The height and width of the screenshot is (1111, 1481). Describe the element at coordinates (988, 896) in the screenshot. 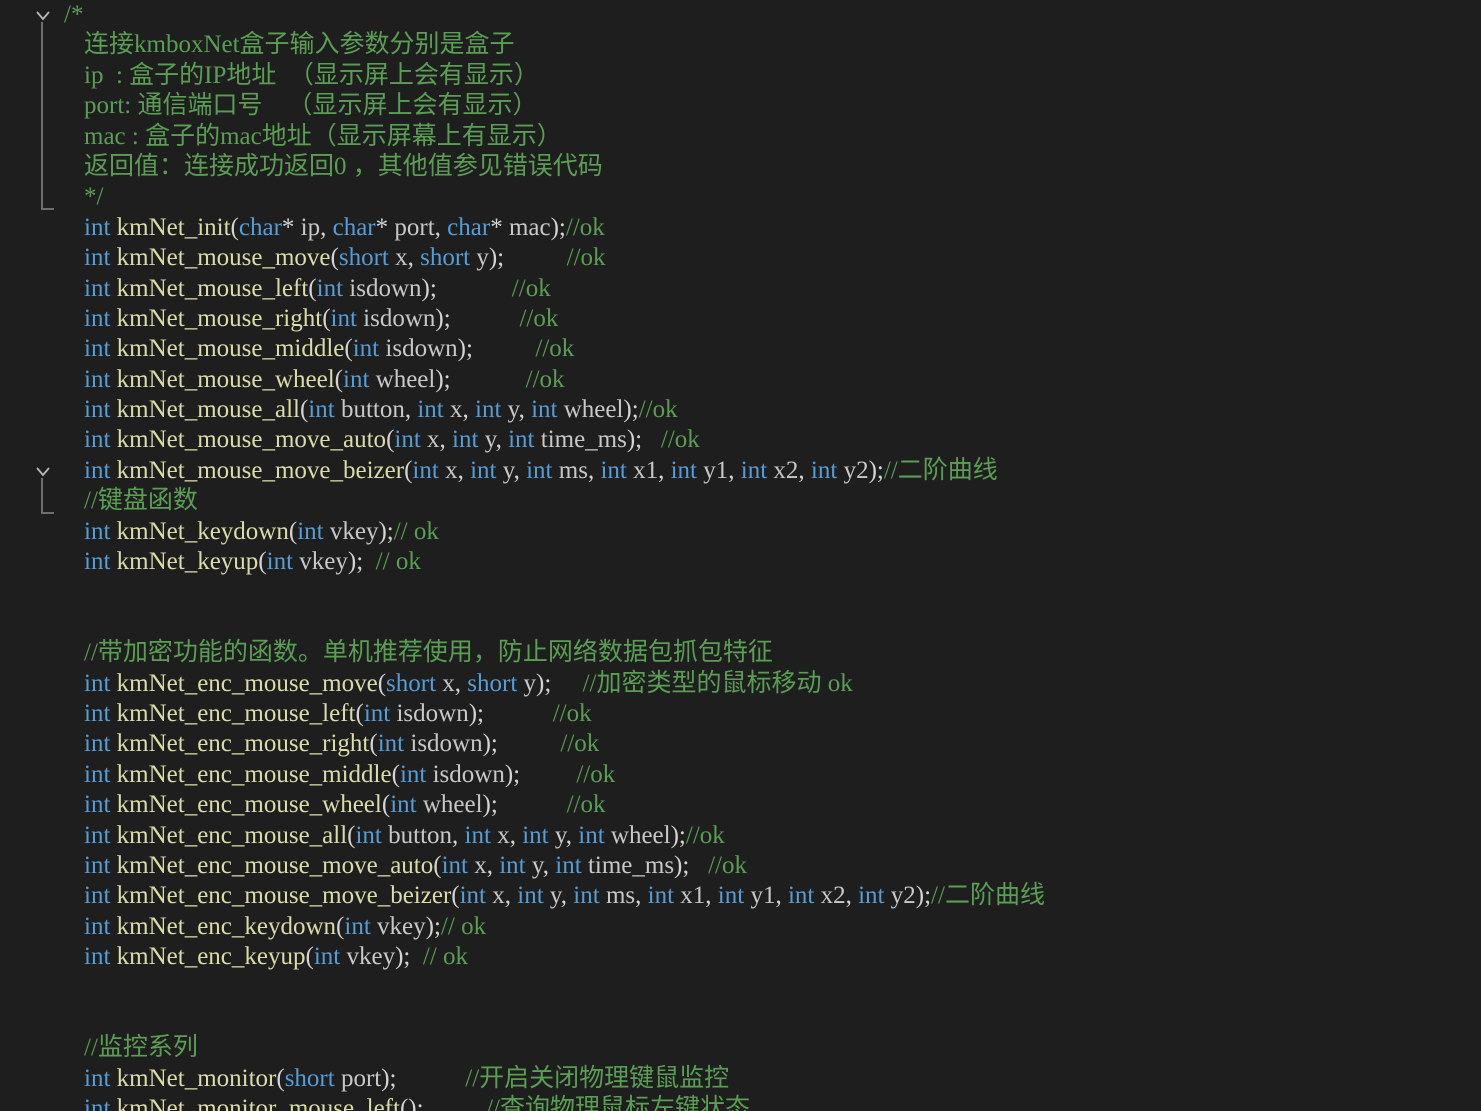

I see `token-cmt: //二阶曲线` at that location.